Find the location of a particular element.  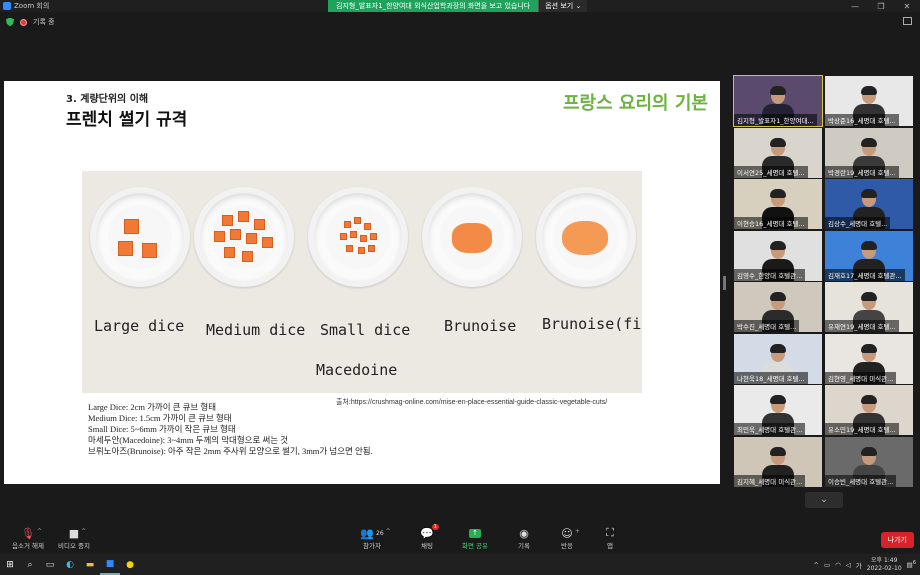

label-medium-dice: Medium dice is located at coordinates (256, 330).